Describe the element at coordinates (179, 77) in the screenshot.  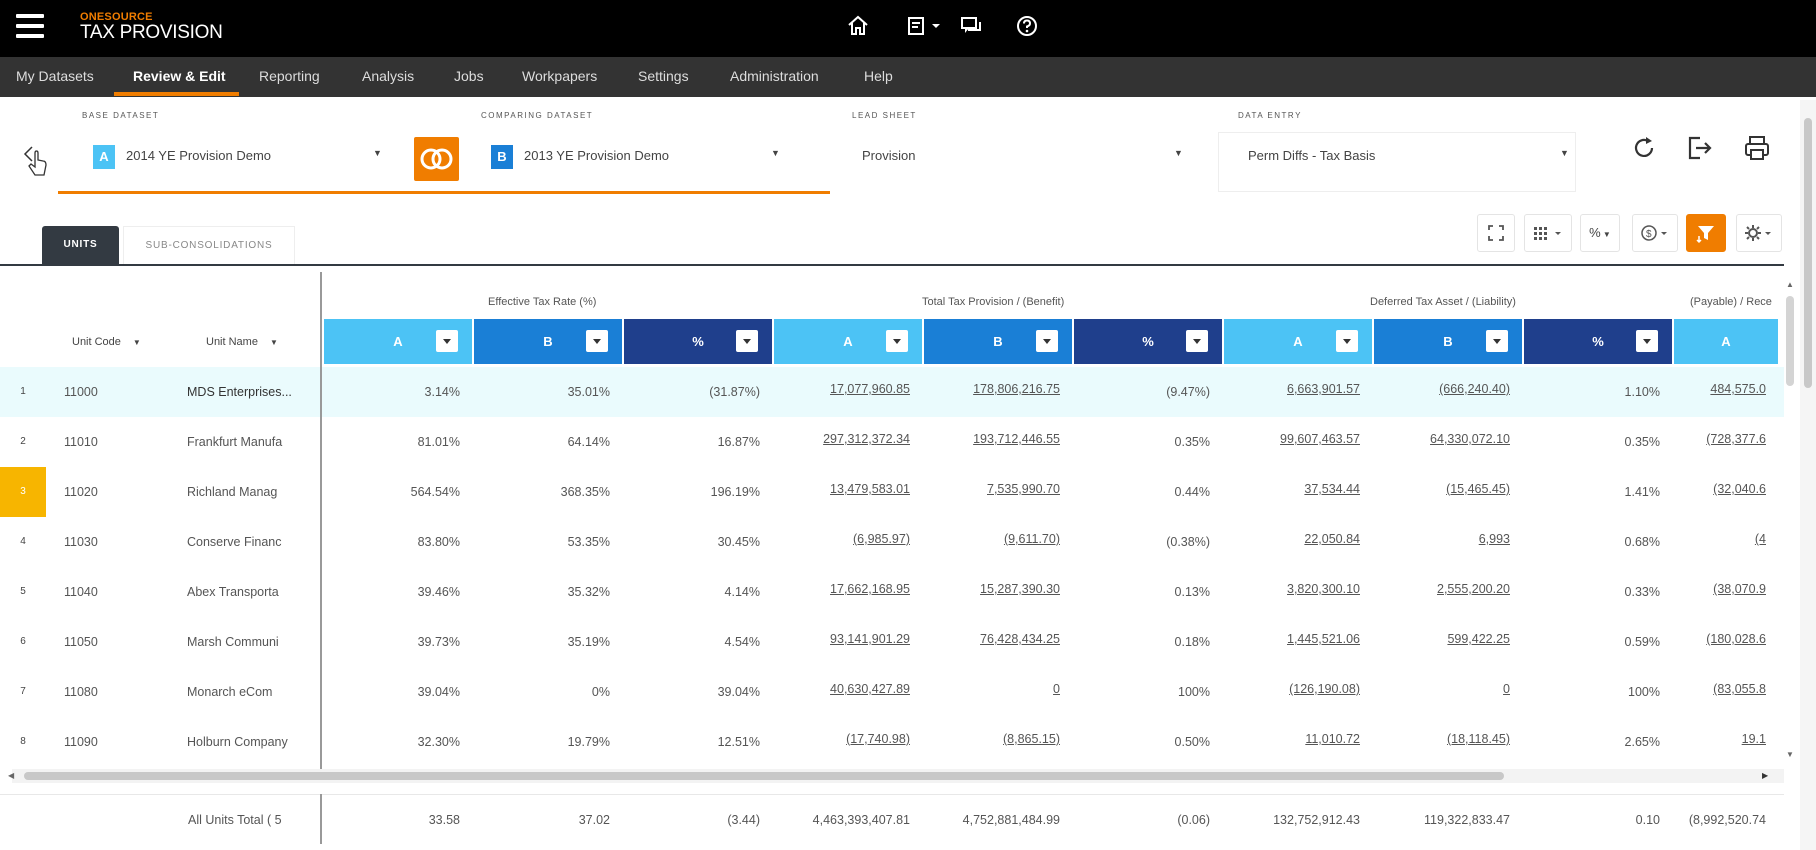
I see `nav-review-edit: Review & Edit` at that location.